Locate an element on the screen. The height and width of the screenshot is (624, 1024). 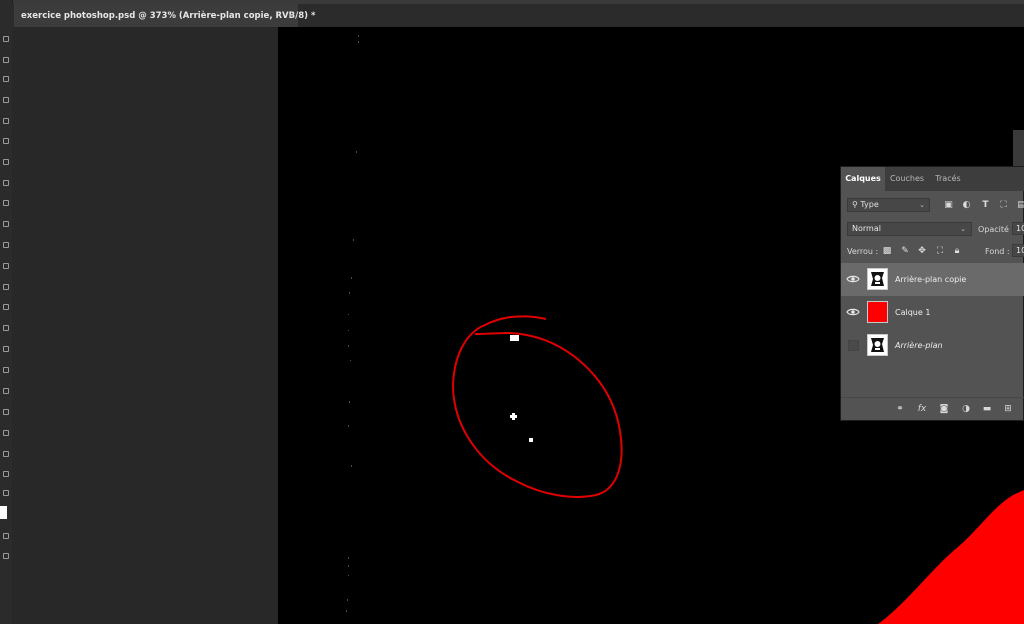
layers-panel-footer: ⚭ fx ◙ ◑ ▬ ⊞ is located at coordinates (932, 409).